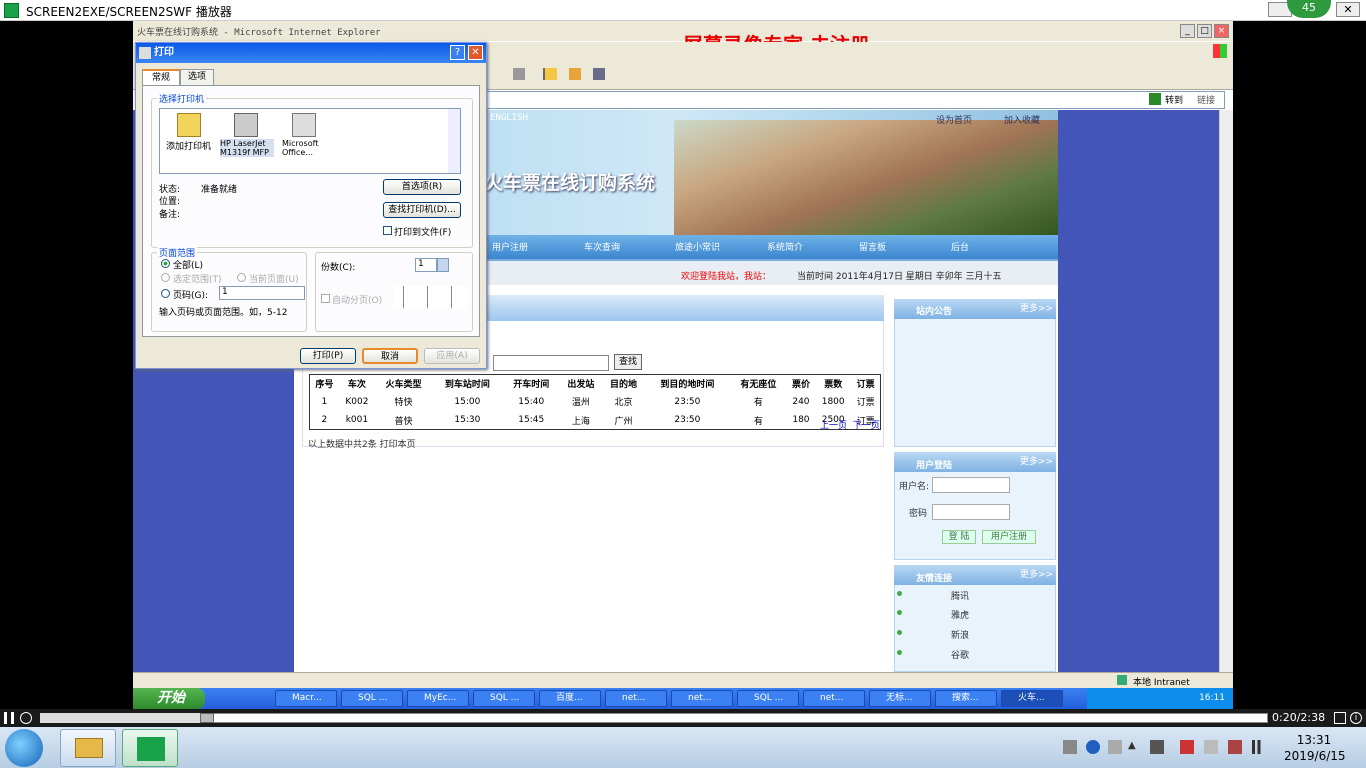 The height and width of the screenshot is (768, 1366). What do you see at coordinates (1187, 747) in the screenshot?
I see `security-icon` at bounding box center [1187, 747].